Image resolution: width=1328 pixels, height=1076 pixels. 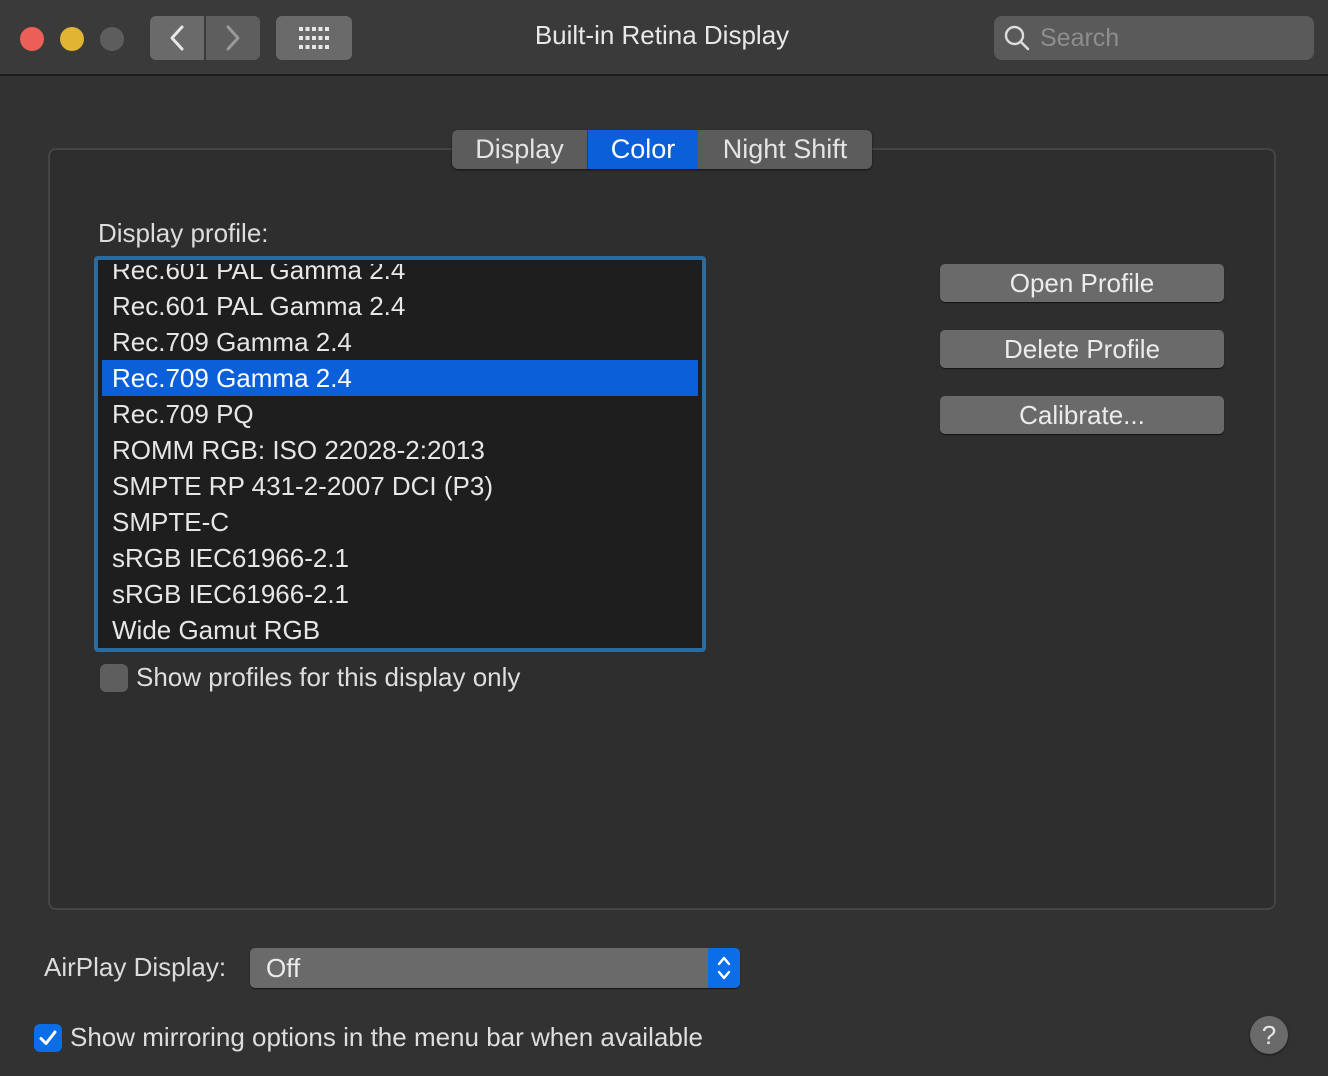 I want to click on grid-icon, so click(x=314, y=38).